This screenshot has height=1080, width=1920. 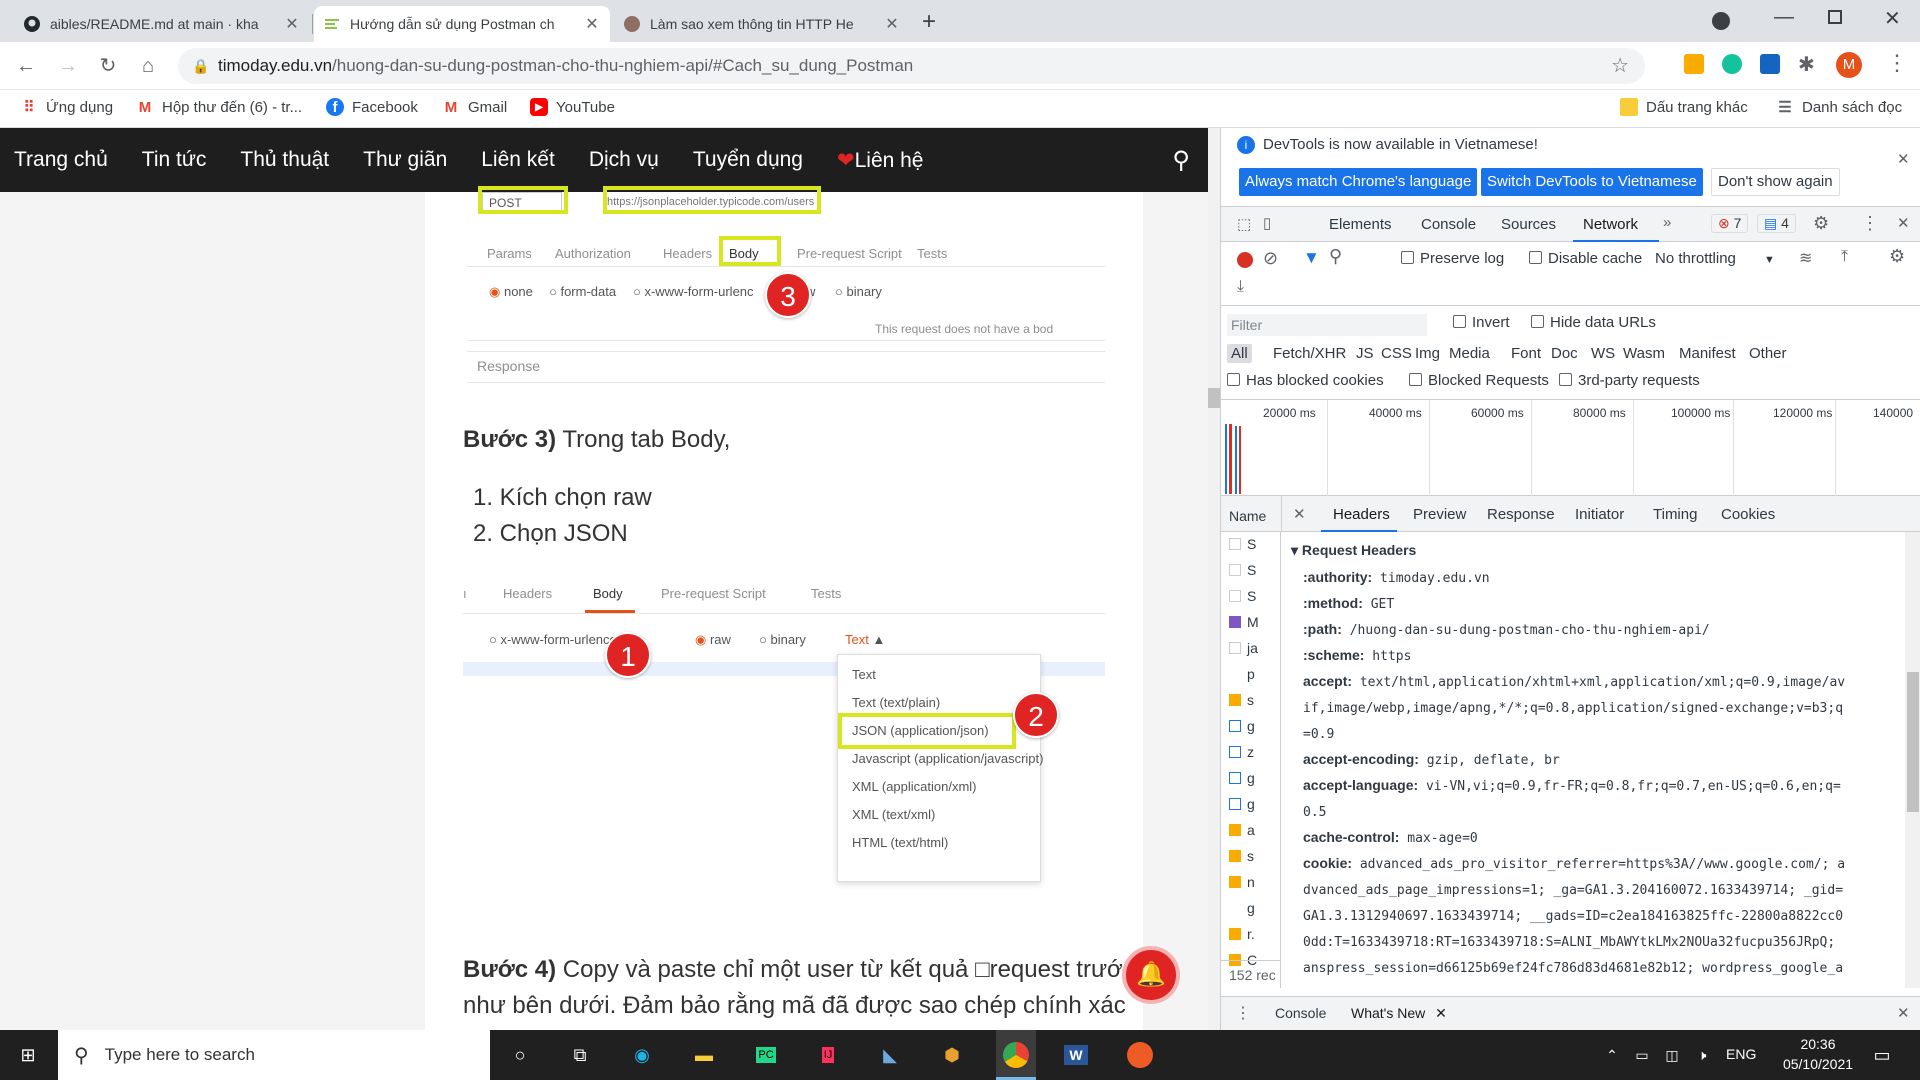 I want to click on tab-response: Response, so click(x=1521, y=514).